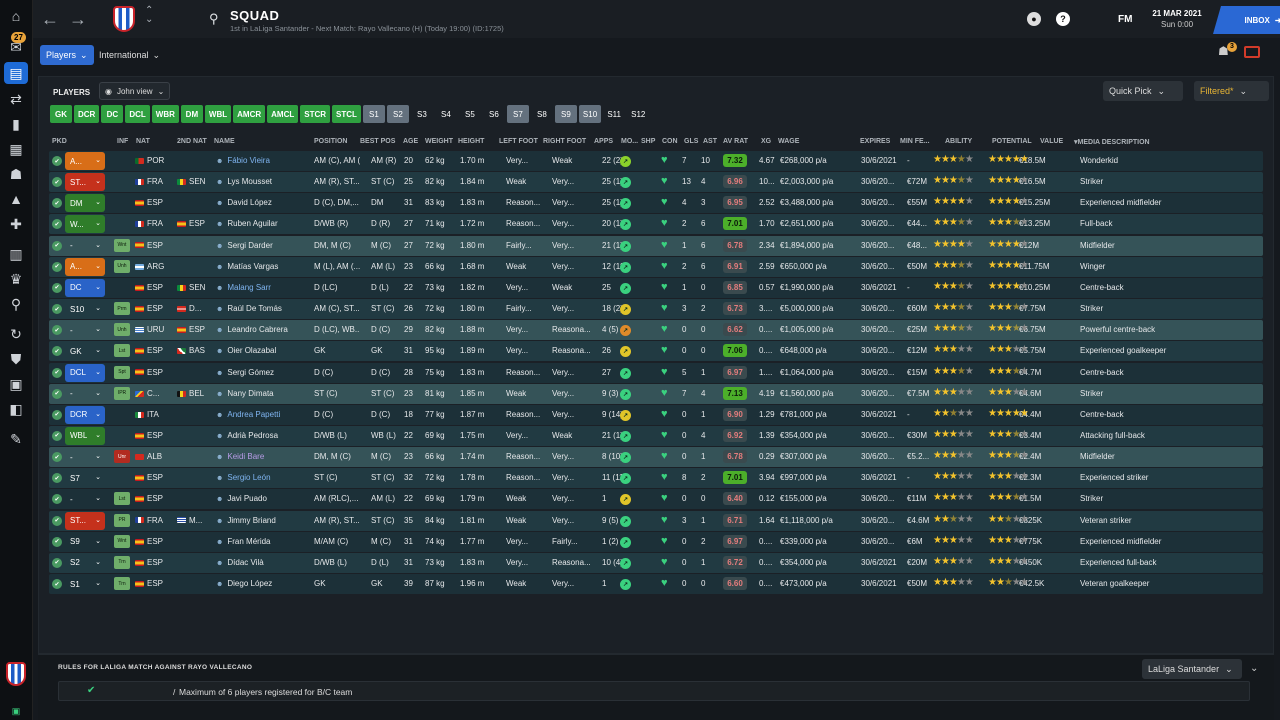 The width and height of the screenshot is (1280, 720). Describe the element at coordinates (590, 114) in the screenshot. I see `position-chip: S10` at that location.